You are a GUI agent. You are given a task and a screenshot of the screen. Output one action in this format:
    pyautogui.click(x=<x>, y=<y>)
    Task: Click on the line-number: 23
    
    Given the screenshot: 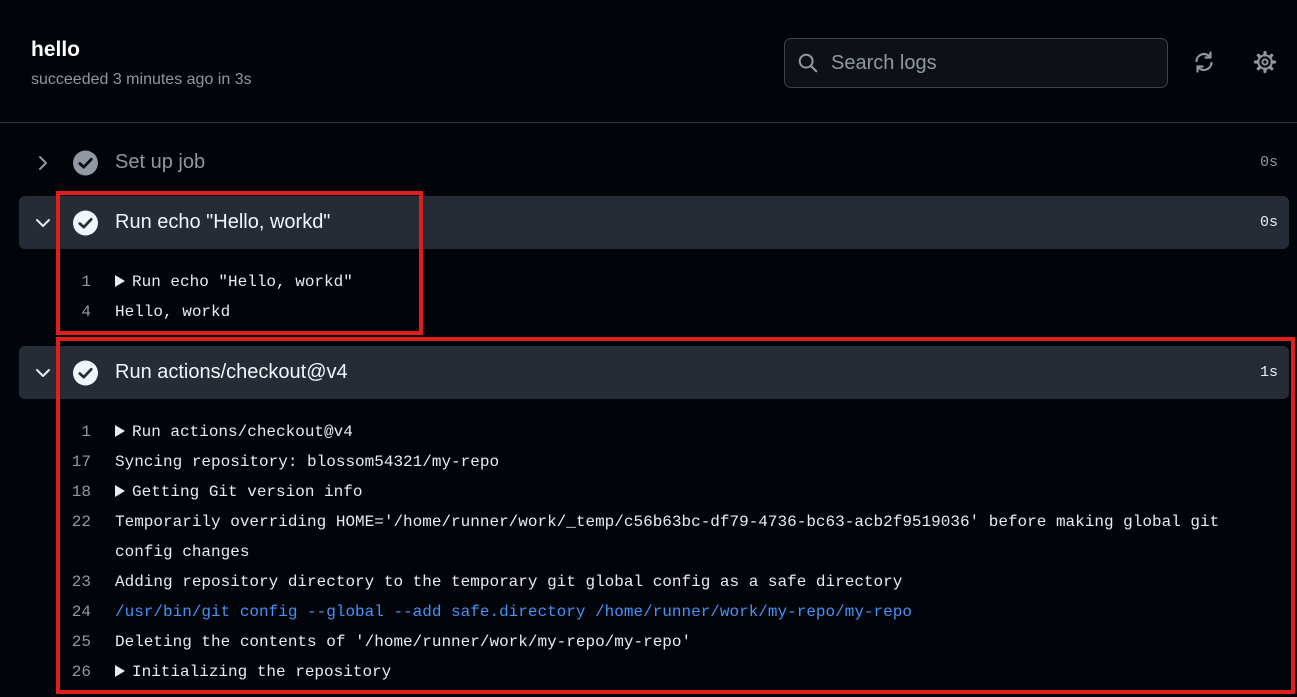 What is the action you would take?
    pyautogui.click(x=81, y=582)
    